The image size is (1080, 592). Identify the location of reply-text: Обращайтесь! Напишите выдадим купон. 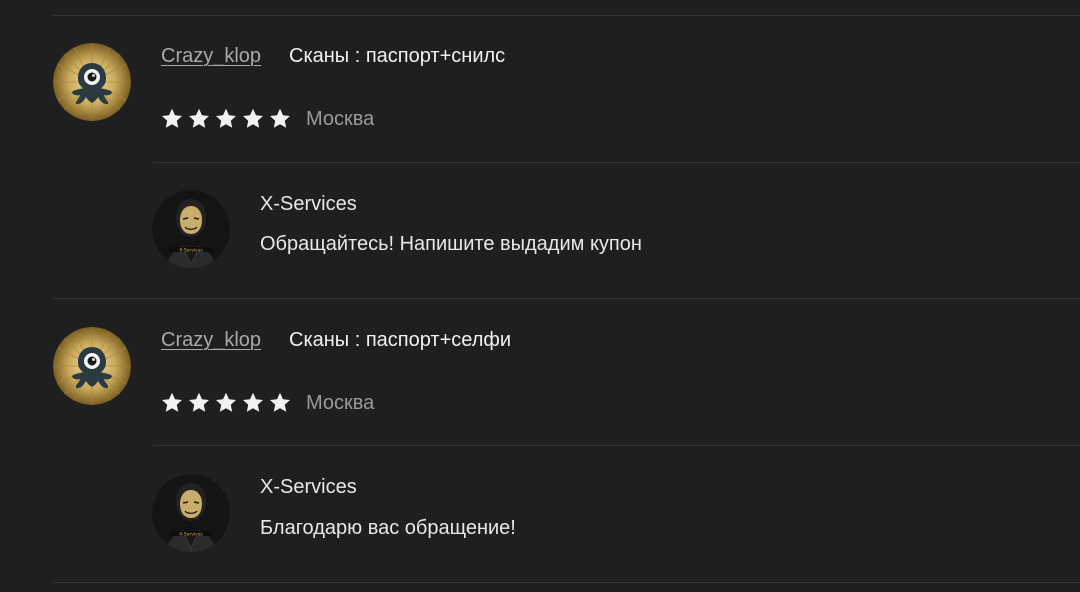
(451, 244).